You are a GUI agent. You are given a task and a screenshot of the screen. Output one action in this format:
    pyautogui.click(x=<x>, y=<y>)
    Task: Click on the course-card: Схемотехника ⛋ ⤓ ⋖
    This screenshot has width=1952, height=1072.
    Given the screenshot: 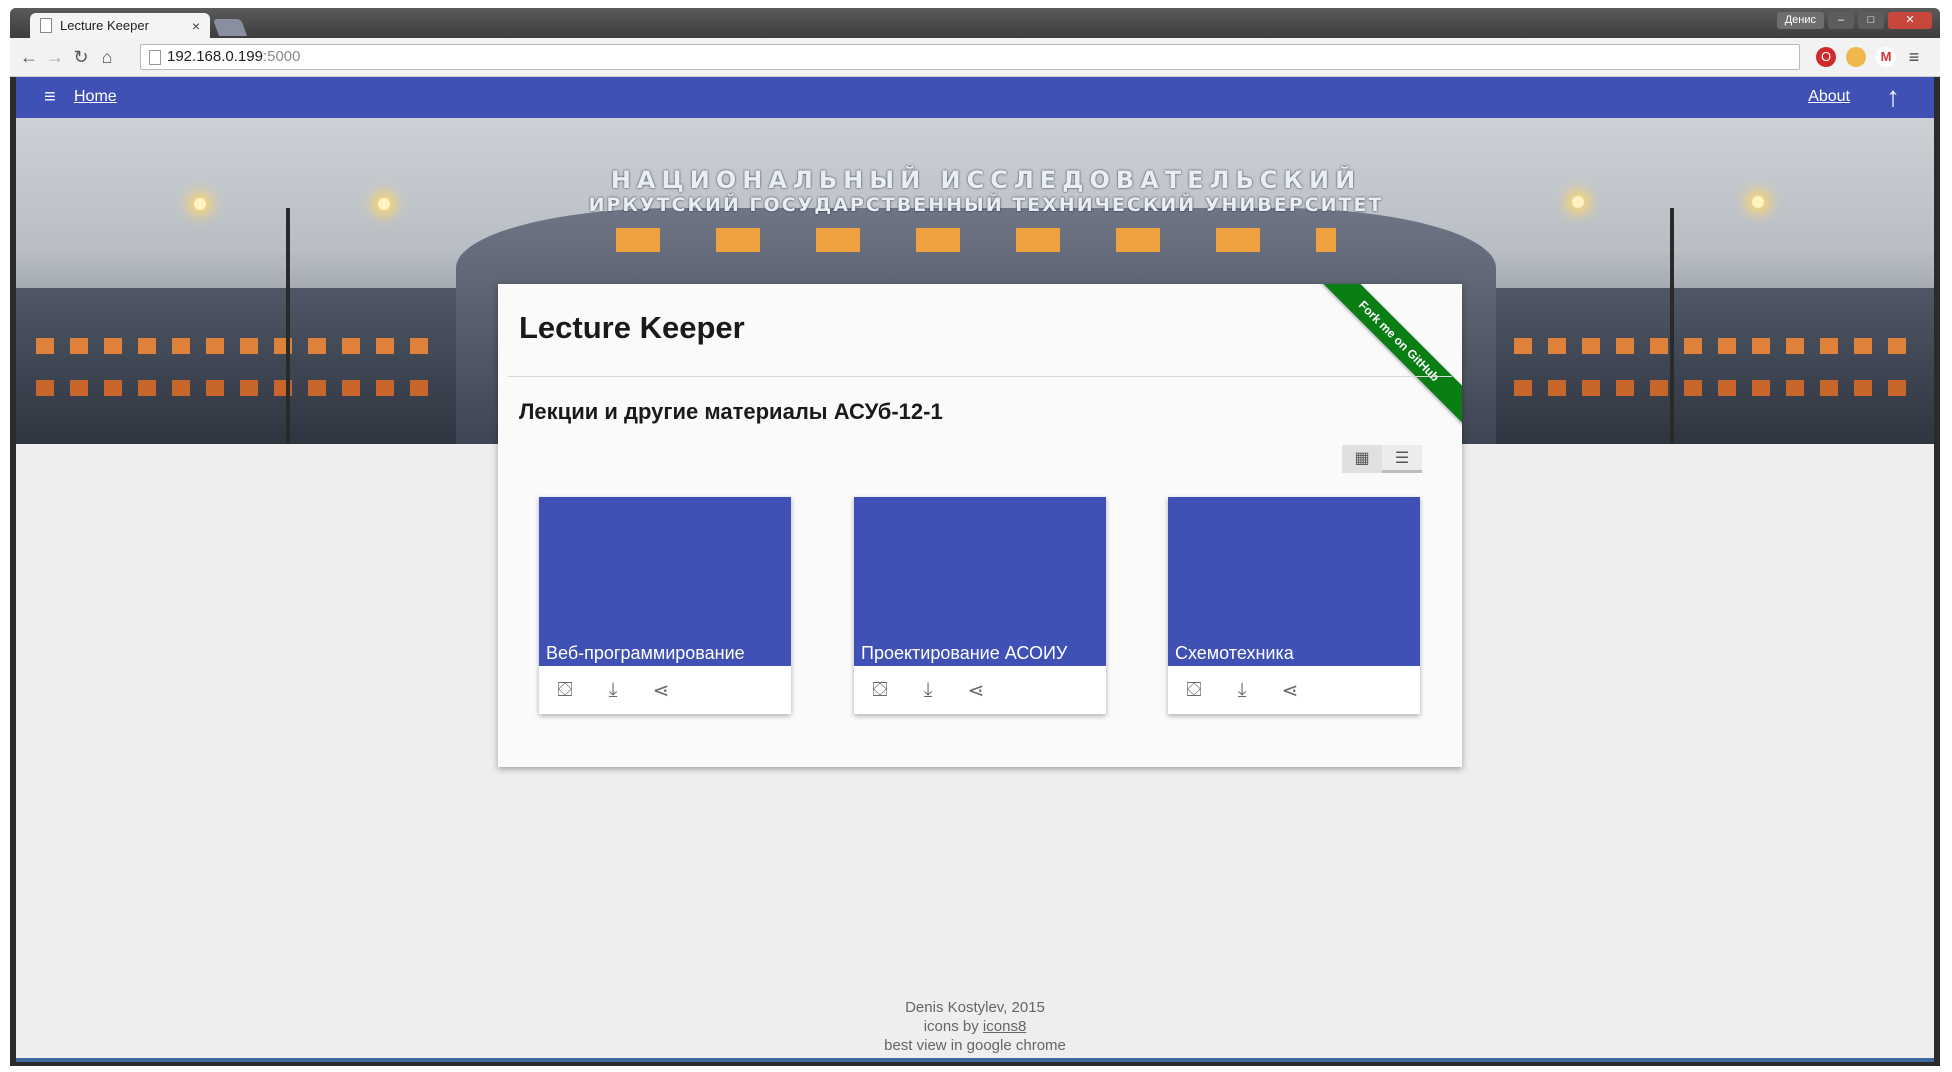 What is the action you would take?
    pyautogui.click(x=1294, y=605)
    